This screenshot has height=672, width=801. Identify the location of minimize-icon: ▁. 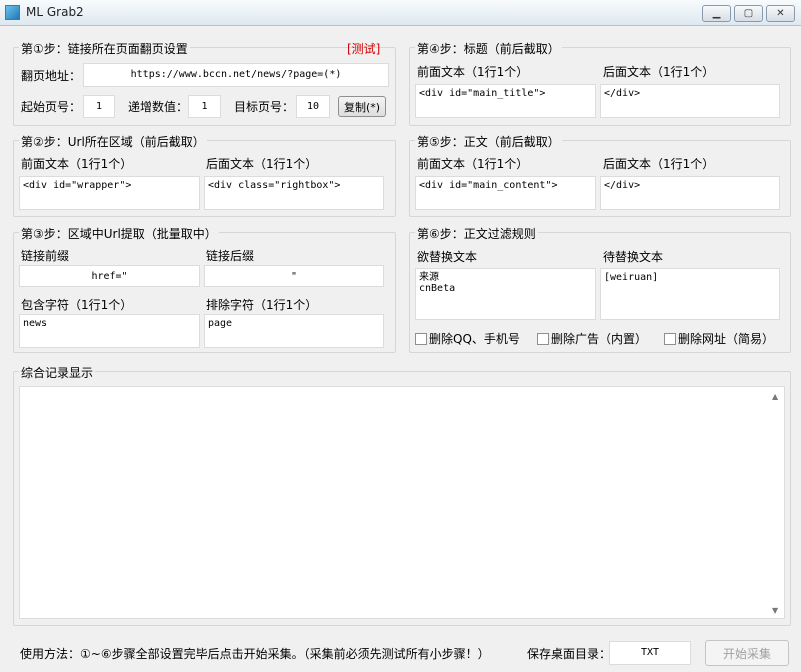
(716, 13).